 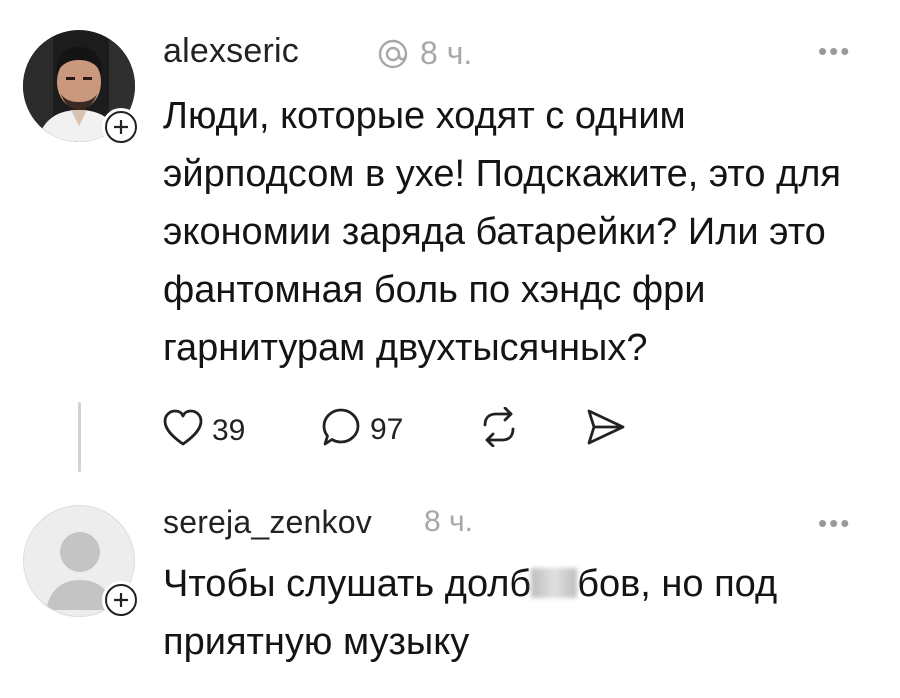 What do you see at coordinates (79, 437) in the screenshot?
I see `thread-line` at bounding box center [79, 437].